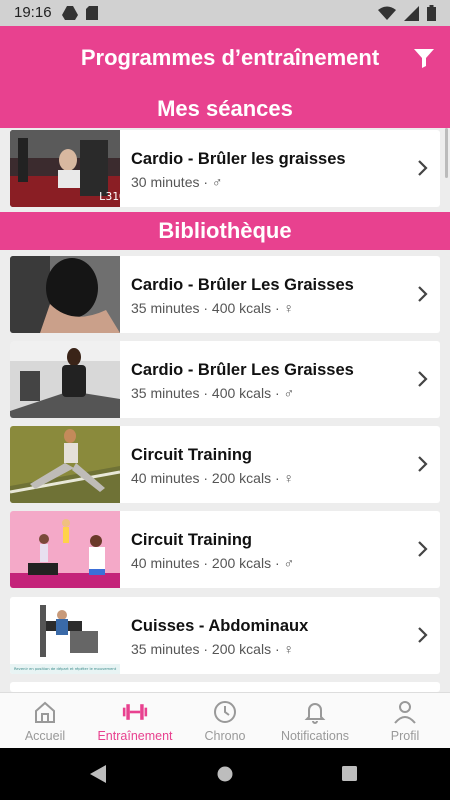 This screenshot has height=800, width=450. Describe the element at coordinates (238, 159) in the screenshot. I see `session-name: Cardio - Brûler les graisses` at that location.